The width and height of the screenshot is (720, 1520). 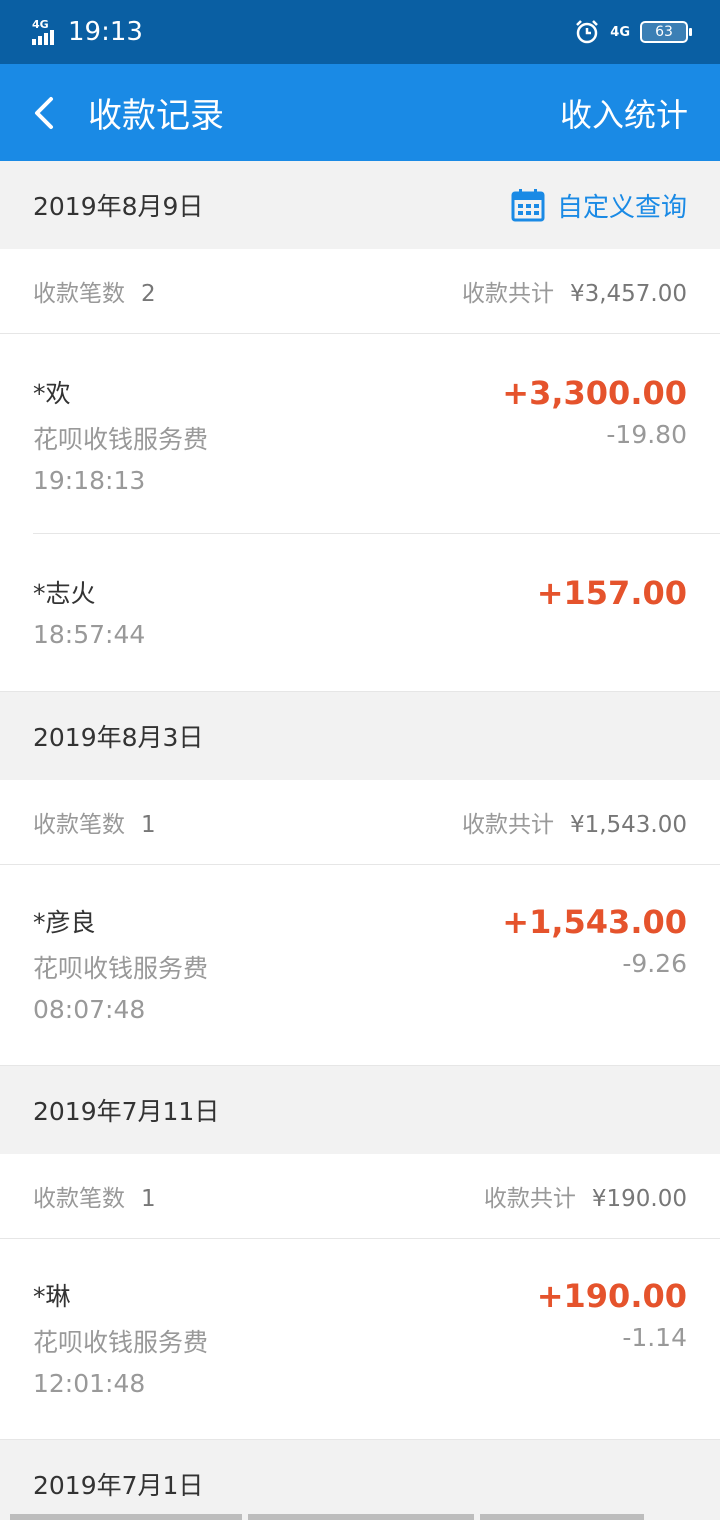 What do you see at coordinates (148, 294) in the screenshot?
I see `count-value: 2` at bounding box center [148, 294].